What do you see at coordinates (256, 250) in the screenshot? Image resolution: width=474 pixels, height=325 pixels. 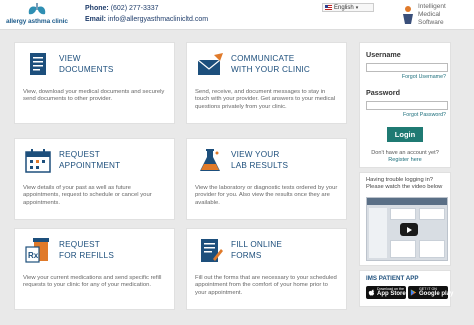 I see `card-title: FILL ONLINE FORMS` at bounding box center [256, 250].